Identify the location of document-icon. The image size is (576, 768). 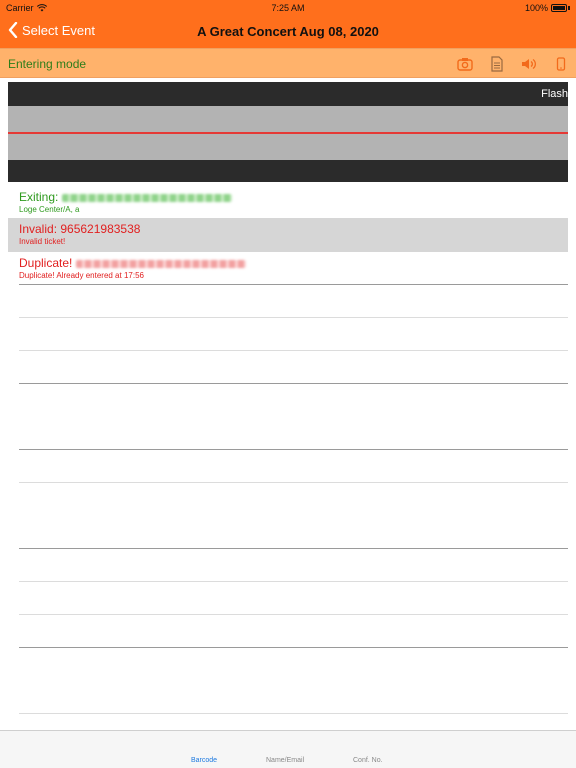
(497, 64).